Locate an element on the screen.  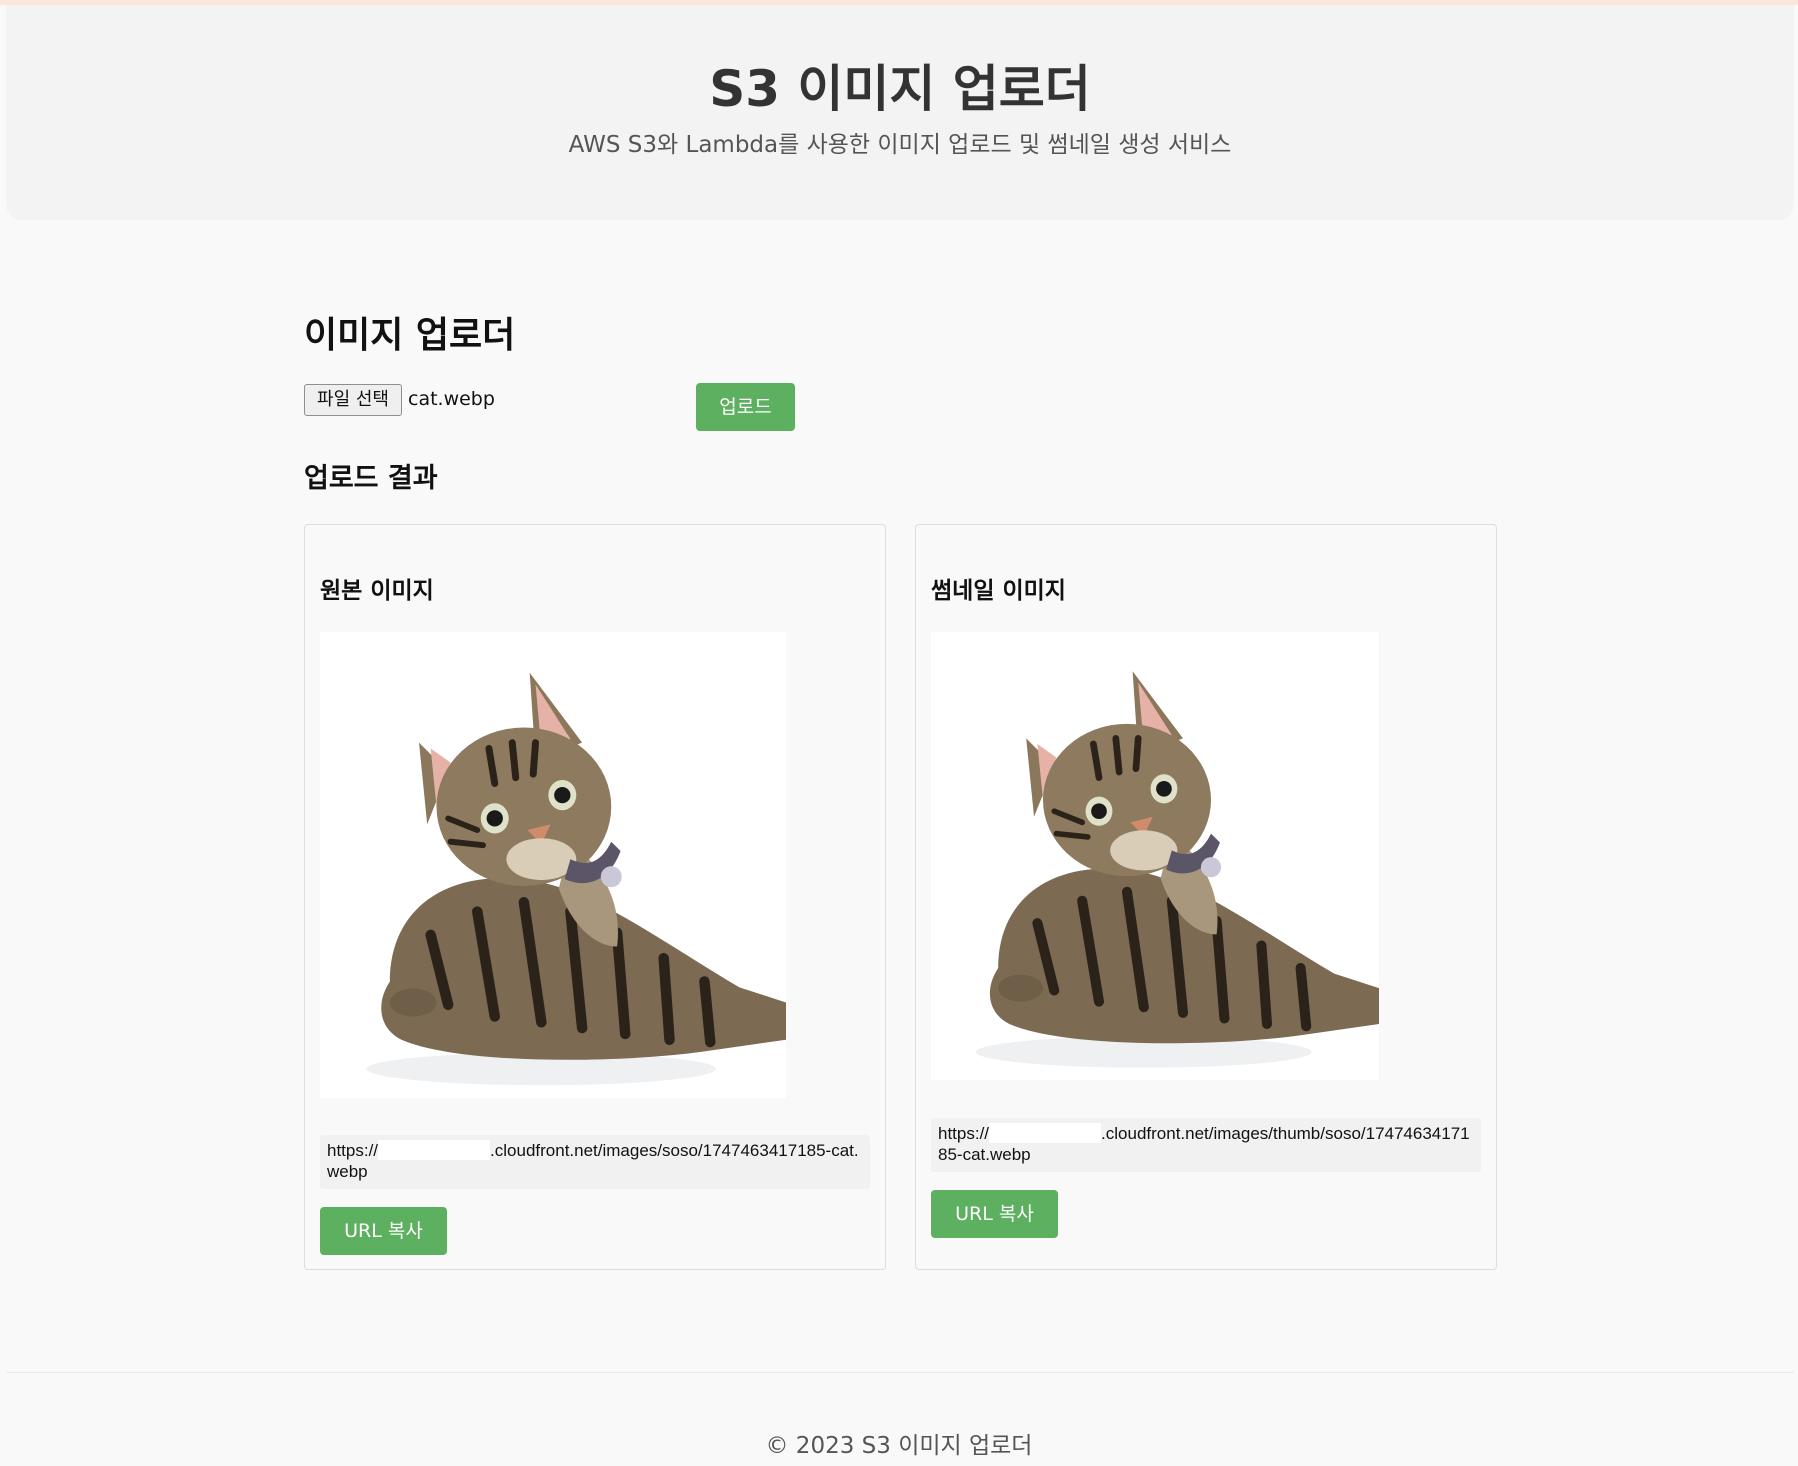
thumbnail-url-prefix: https:// is located at coordinates (964, 1133).